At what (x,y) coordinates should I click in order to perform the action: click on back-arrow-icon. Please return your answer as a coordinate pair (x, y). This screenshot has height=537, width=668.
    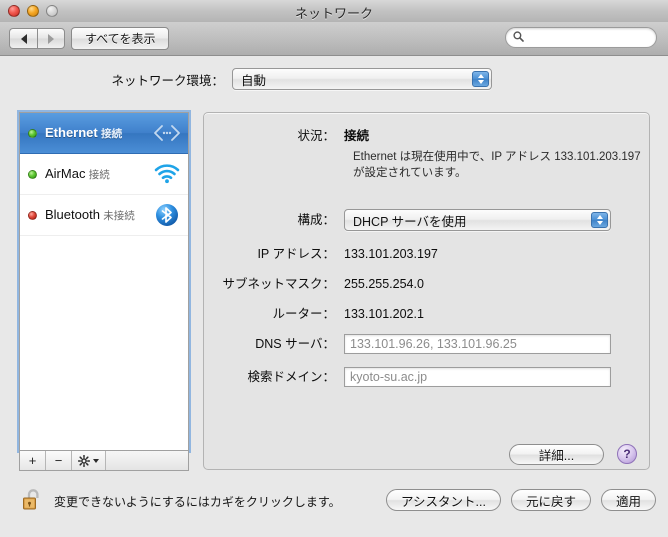
    Looking at the image, I should click on (23, 38).